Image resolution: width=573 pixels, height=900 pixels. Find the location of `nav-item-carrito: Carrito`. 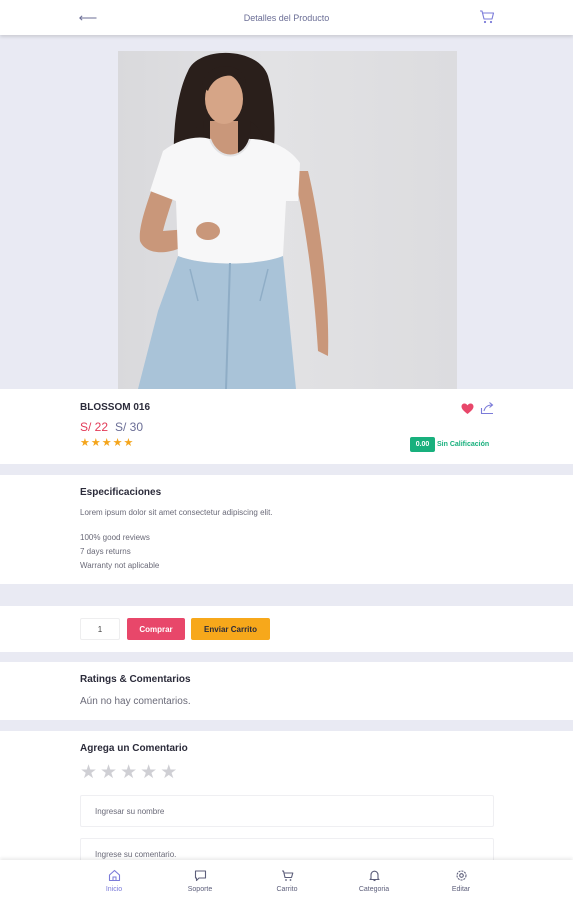

nav-item-carrito: Carrito is located at coordinates (287, 880).